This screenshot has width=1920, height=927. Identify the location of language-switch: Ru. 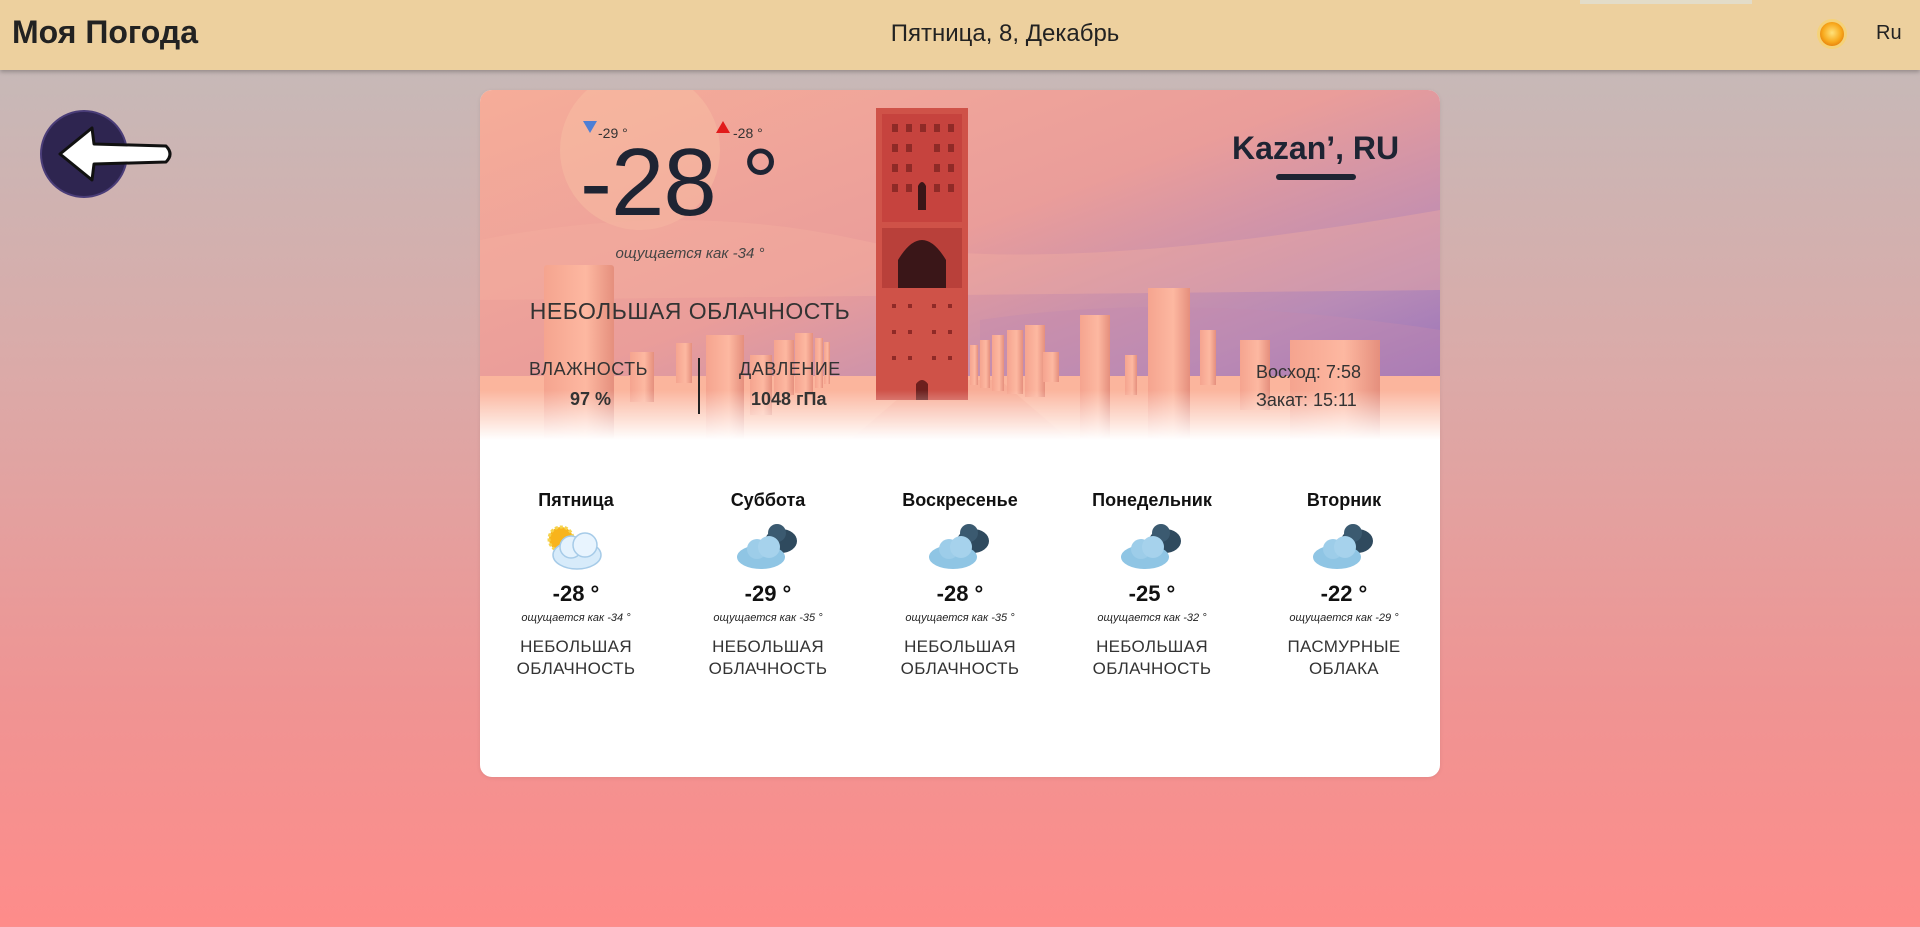
(1889, 33).